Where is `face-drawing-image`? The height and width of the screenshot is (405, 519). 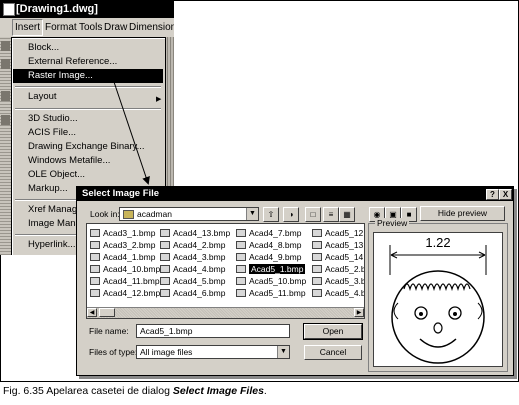 face-drawing-image is located at coordinates (438, 304).